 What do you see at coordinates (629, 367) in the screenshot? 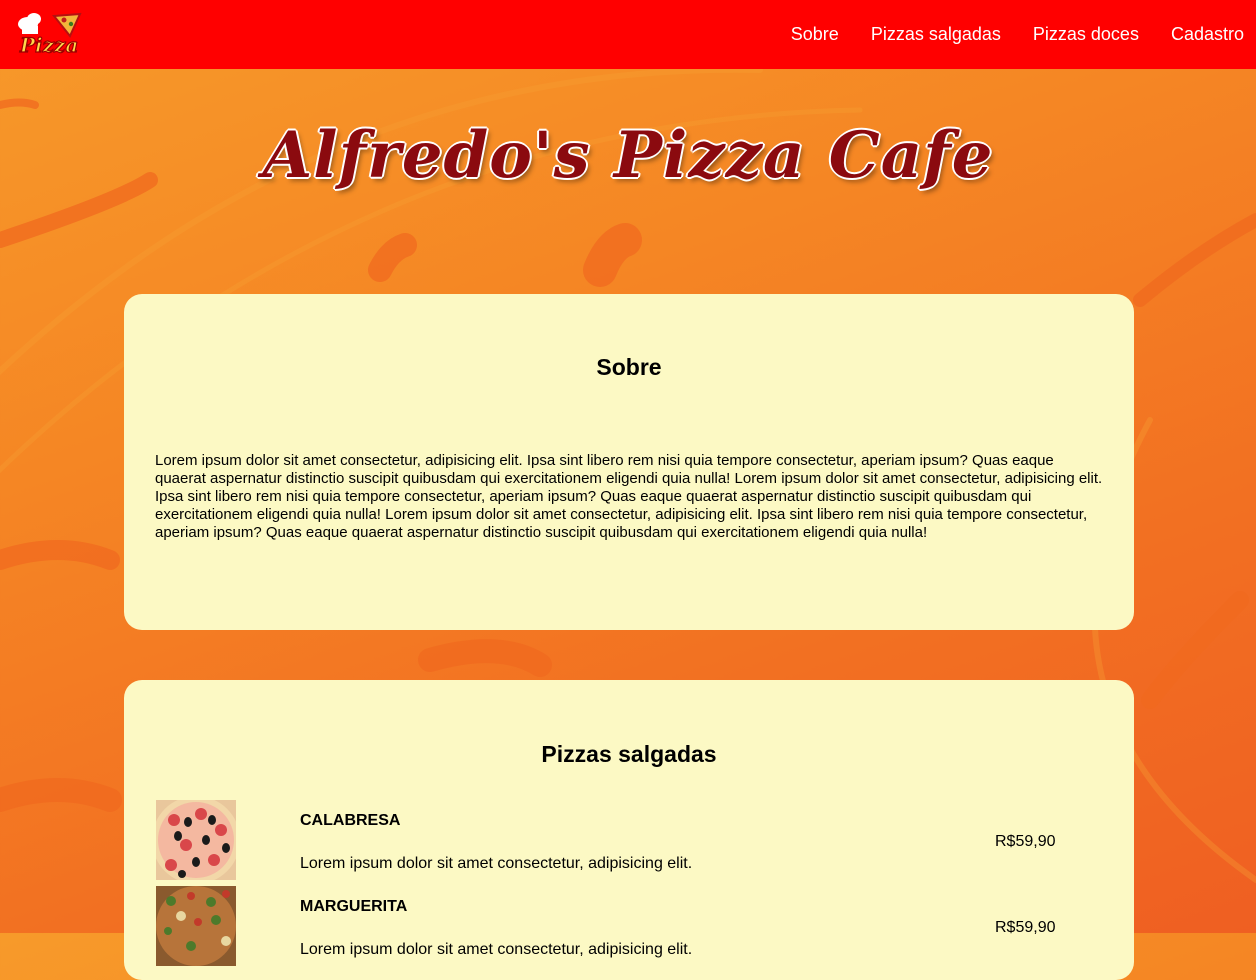
I see `sobre-heading: Sobre` at bounding box center [629, 367].